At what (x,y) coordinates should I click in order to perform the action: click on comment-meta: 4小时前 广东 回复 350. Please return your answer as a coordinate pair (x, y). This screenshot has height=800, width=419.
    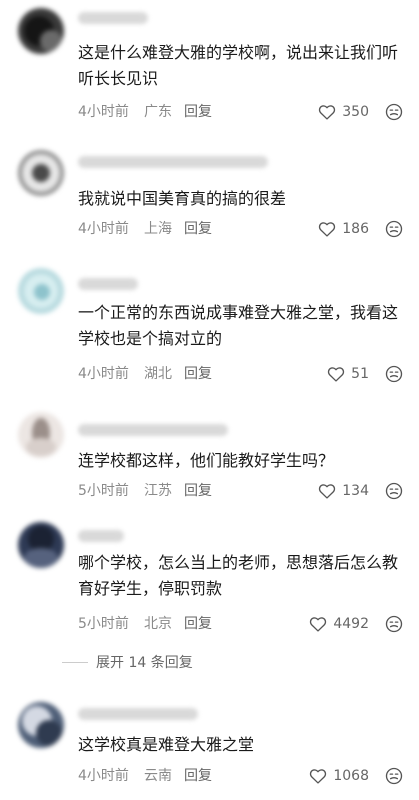
    Looking at the image, I should click on (240, 112).